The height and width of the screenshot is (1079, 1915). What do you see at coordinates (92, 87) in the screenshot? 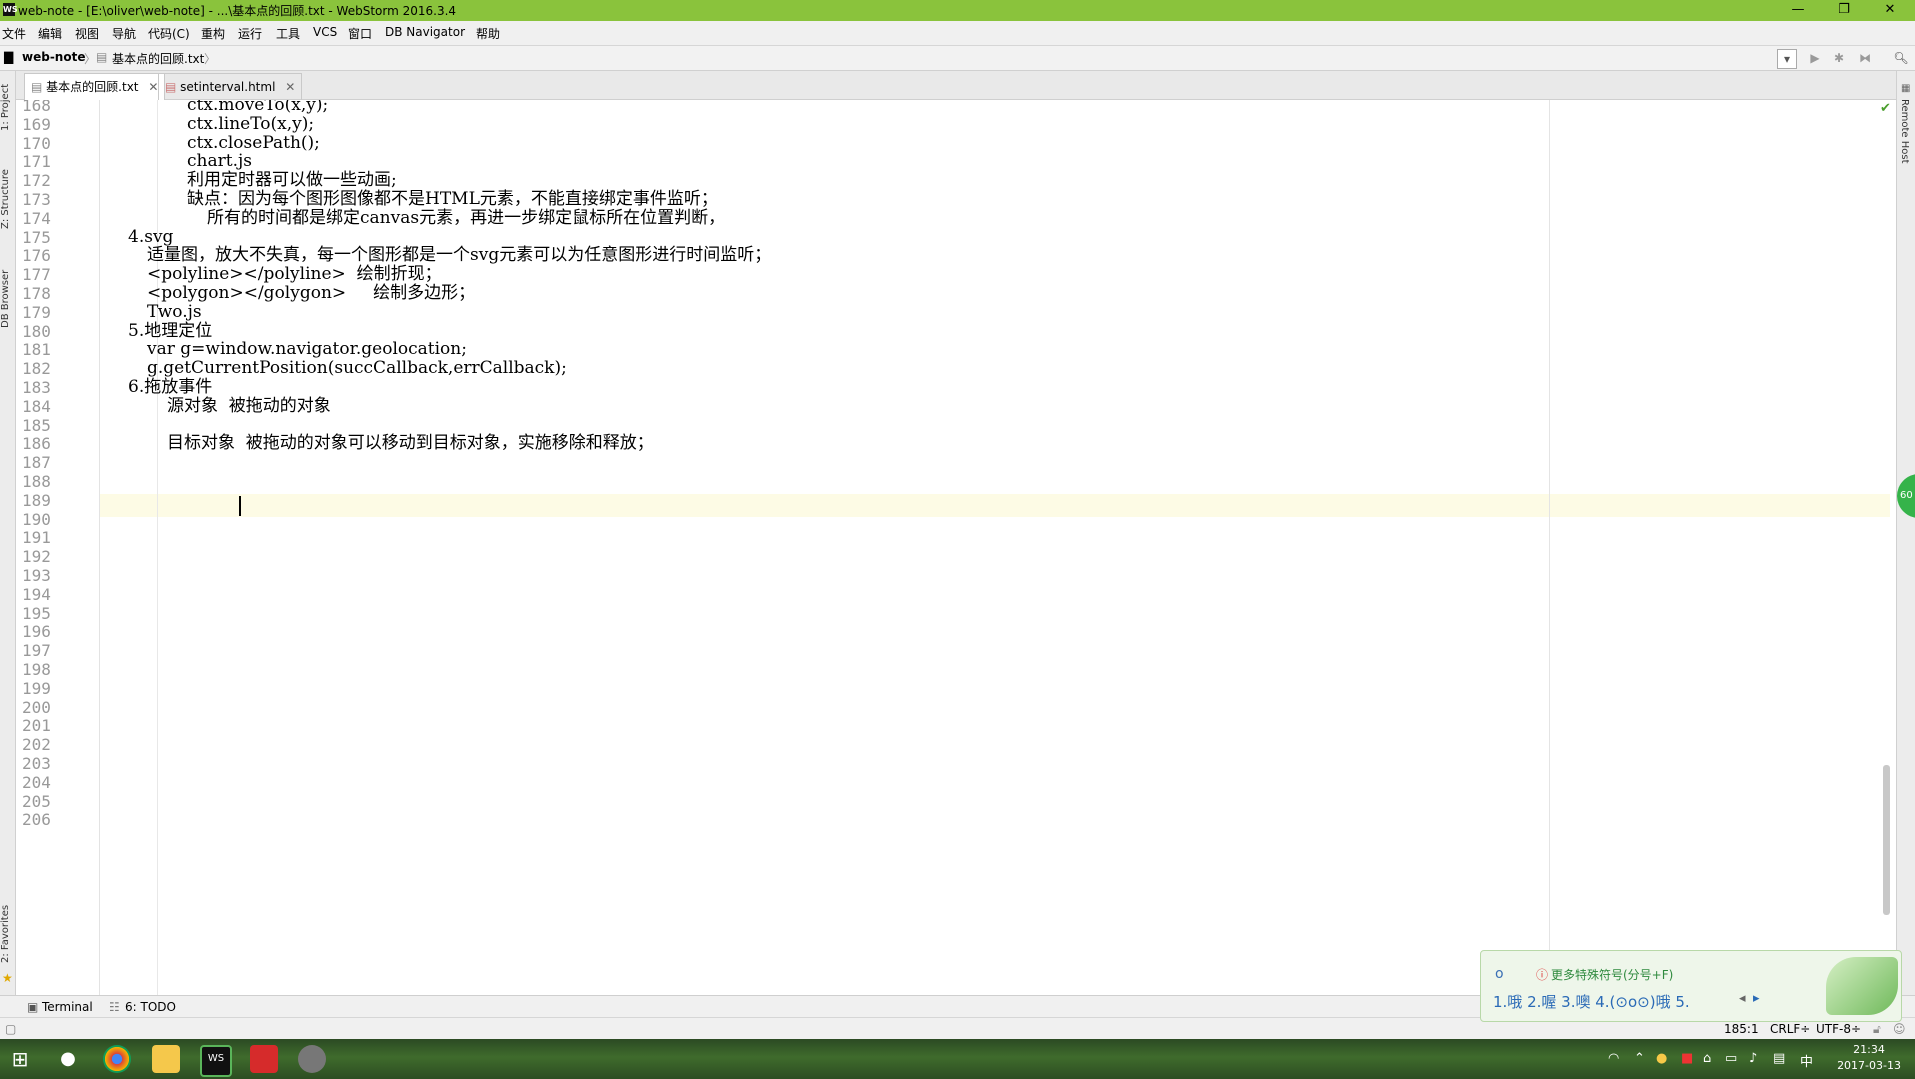
I see `tab-label: 基本点的回顾.txt` at bounding box center [92, 87].